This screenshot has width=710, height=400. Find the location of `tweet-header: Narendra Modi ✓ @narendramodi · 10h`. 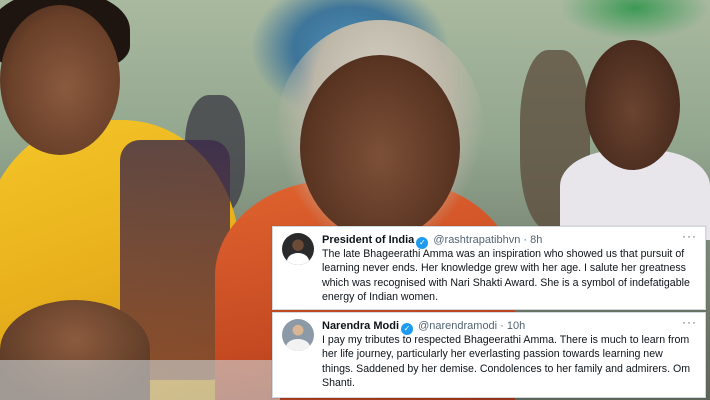

tweet-header: Narendra Modi ✓ @narendramodi · 10h is located at coordinates (499, 327).